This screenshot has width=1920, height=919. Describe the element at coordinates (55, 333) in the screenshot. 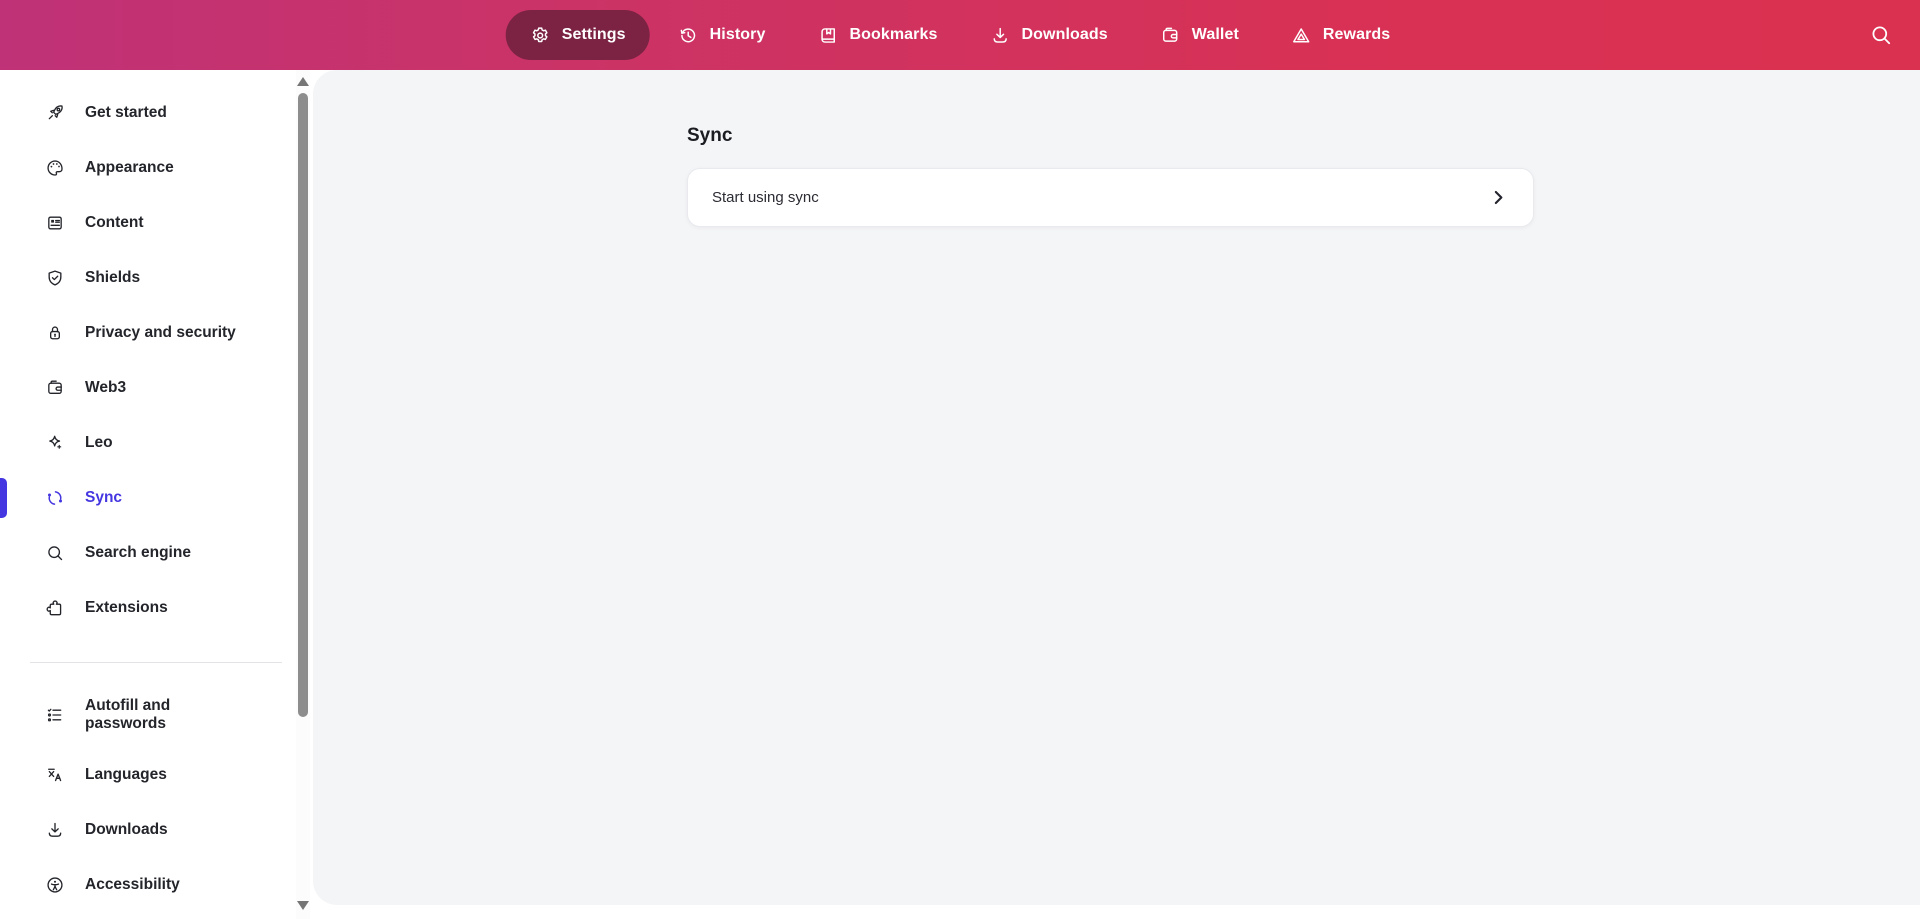

I see `lock-icon` at that location.